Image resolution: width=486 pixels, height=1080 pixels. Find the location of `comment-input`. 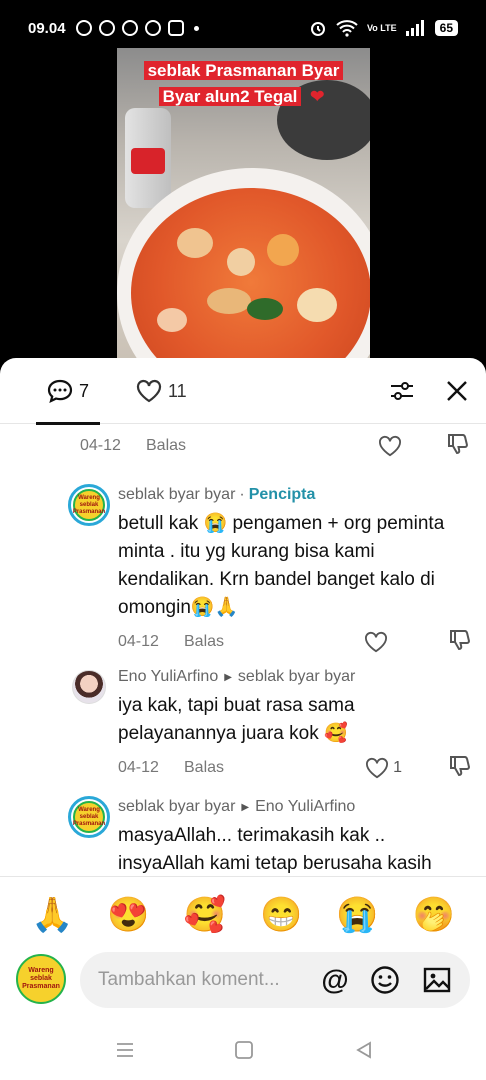

comment-input is located at coordinates (203, 980).